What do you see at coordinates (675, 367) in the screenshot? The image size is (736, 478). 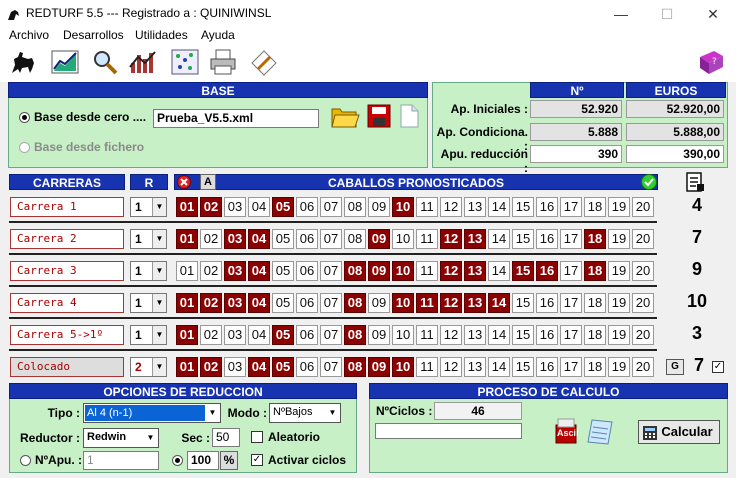 I see `g-button: G` at bounding box center [675, 367].